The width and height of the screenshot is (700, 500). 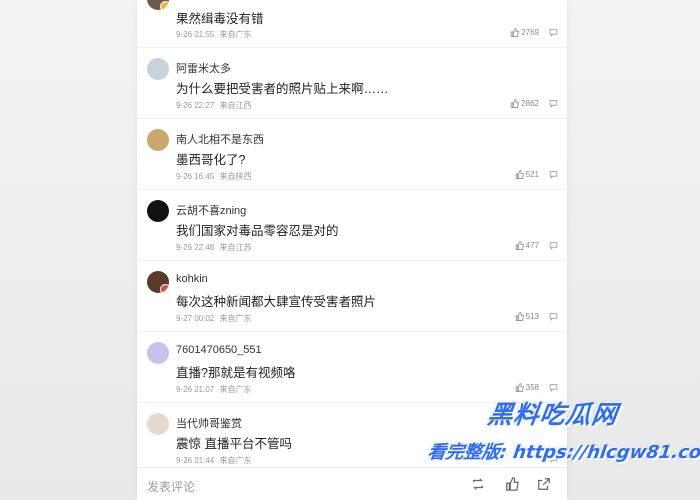 I want to click on comment-username: 云胡不喜zning, so click(x=211, y=210).